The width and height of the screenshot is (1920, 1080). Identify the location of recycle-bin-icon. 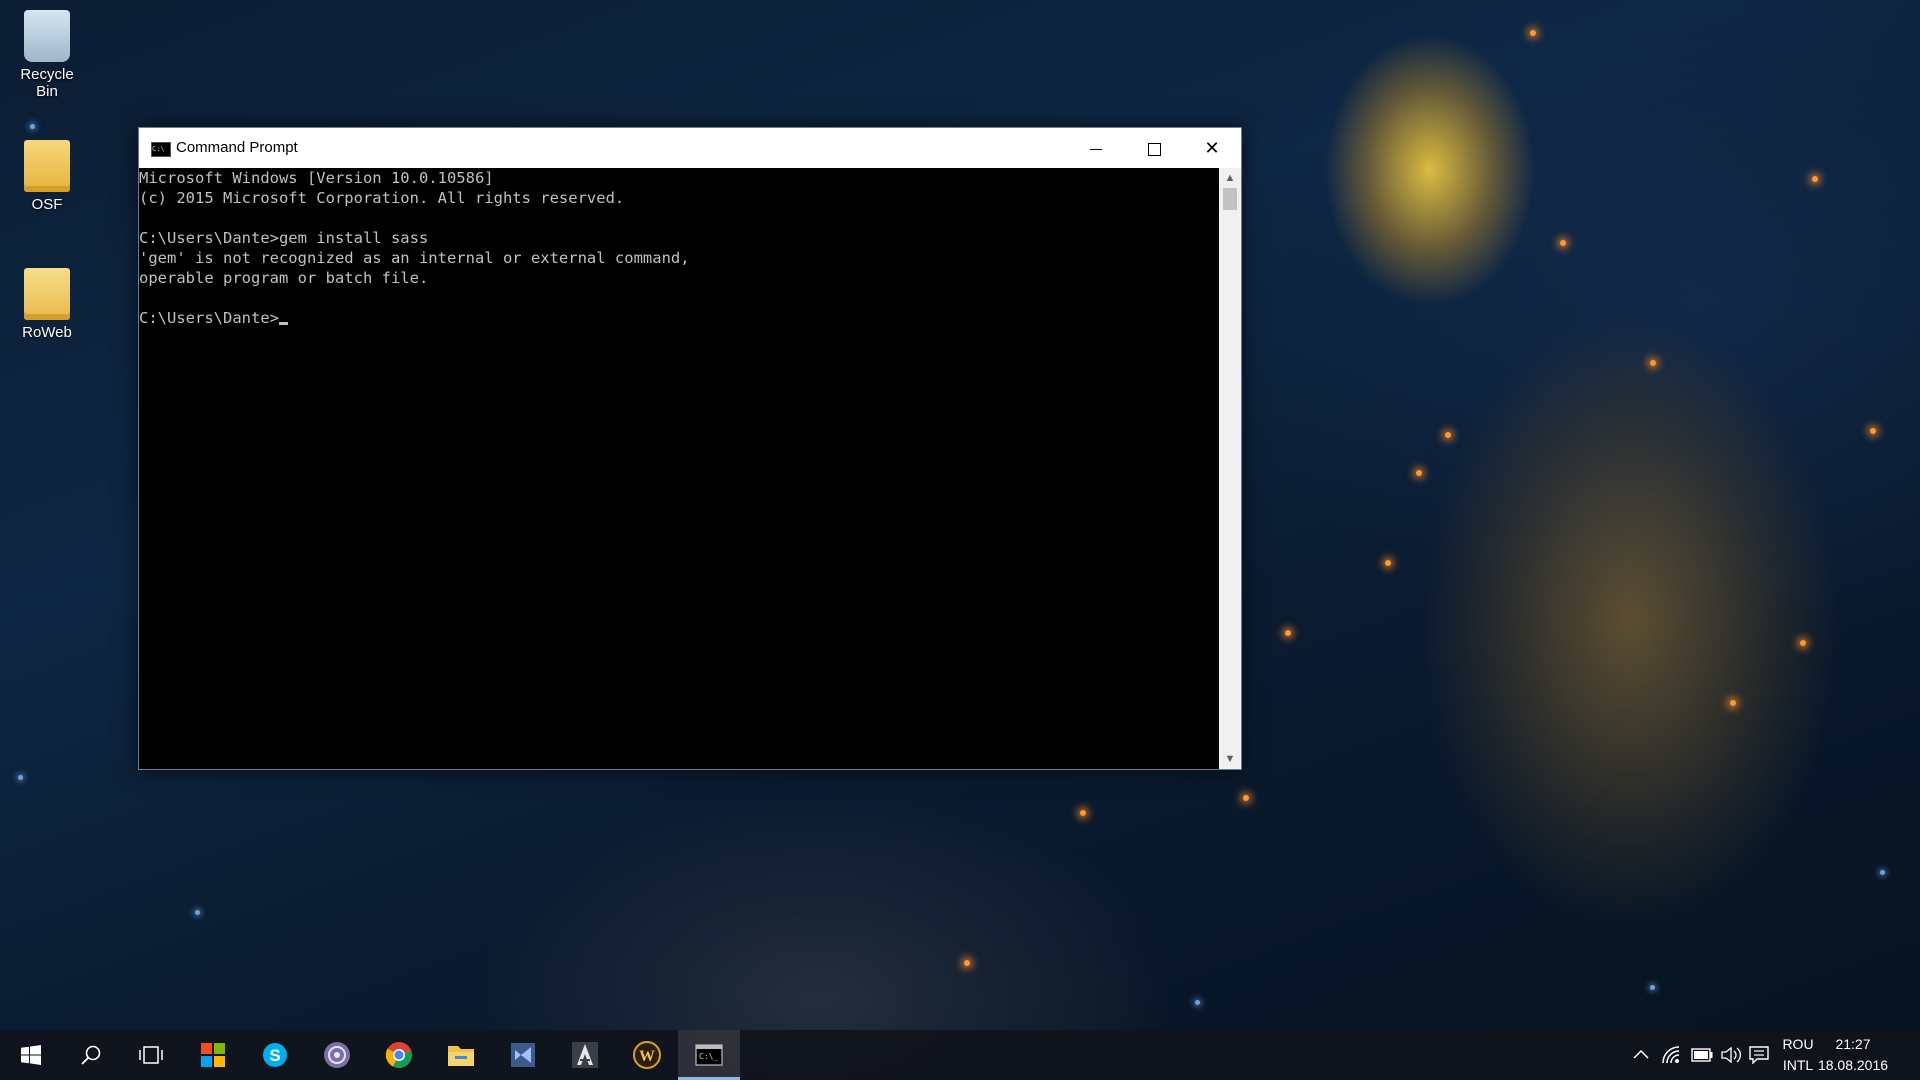
(47, 36).